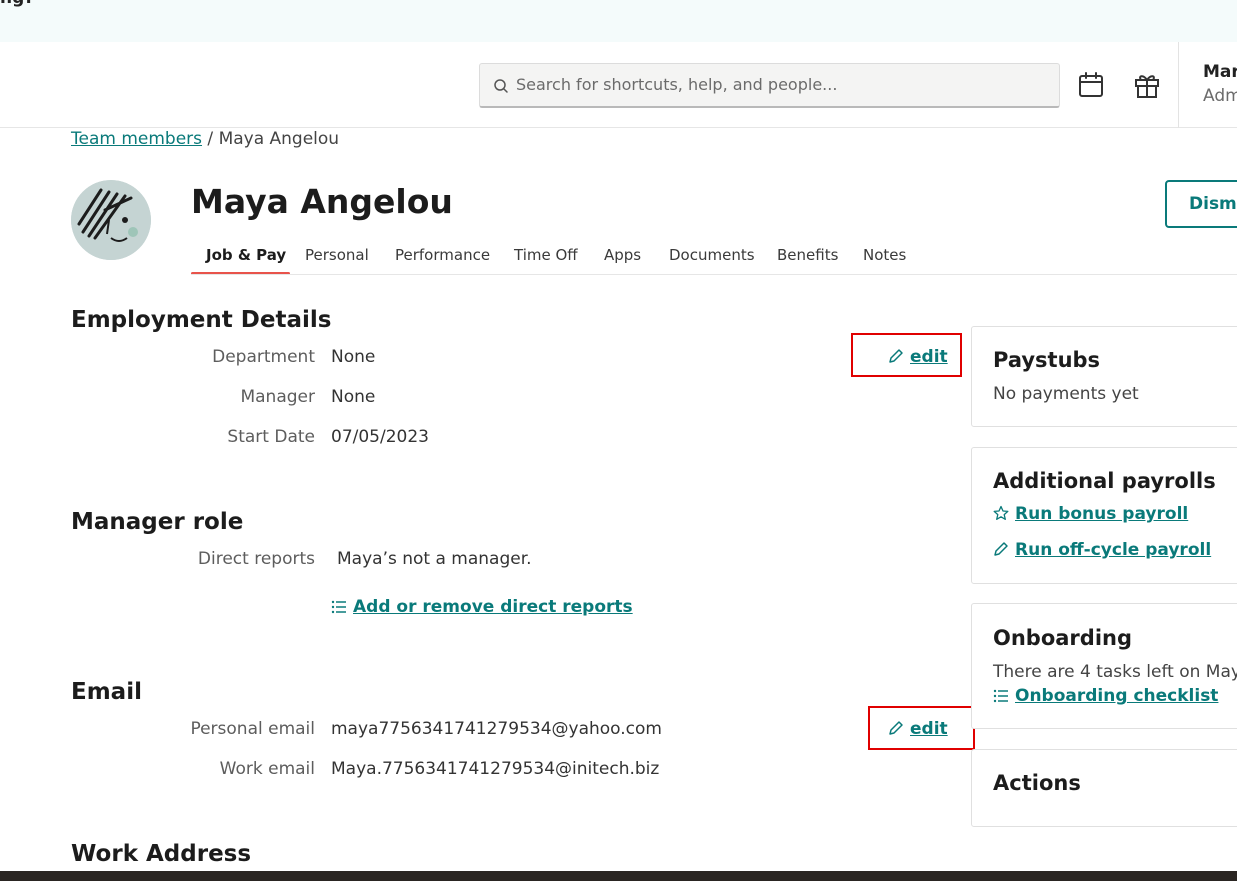  I want to click on work-email-label: Work email, so click(267, 769).